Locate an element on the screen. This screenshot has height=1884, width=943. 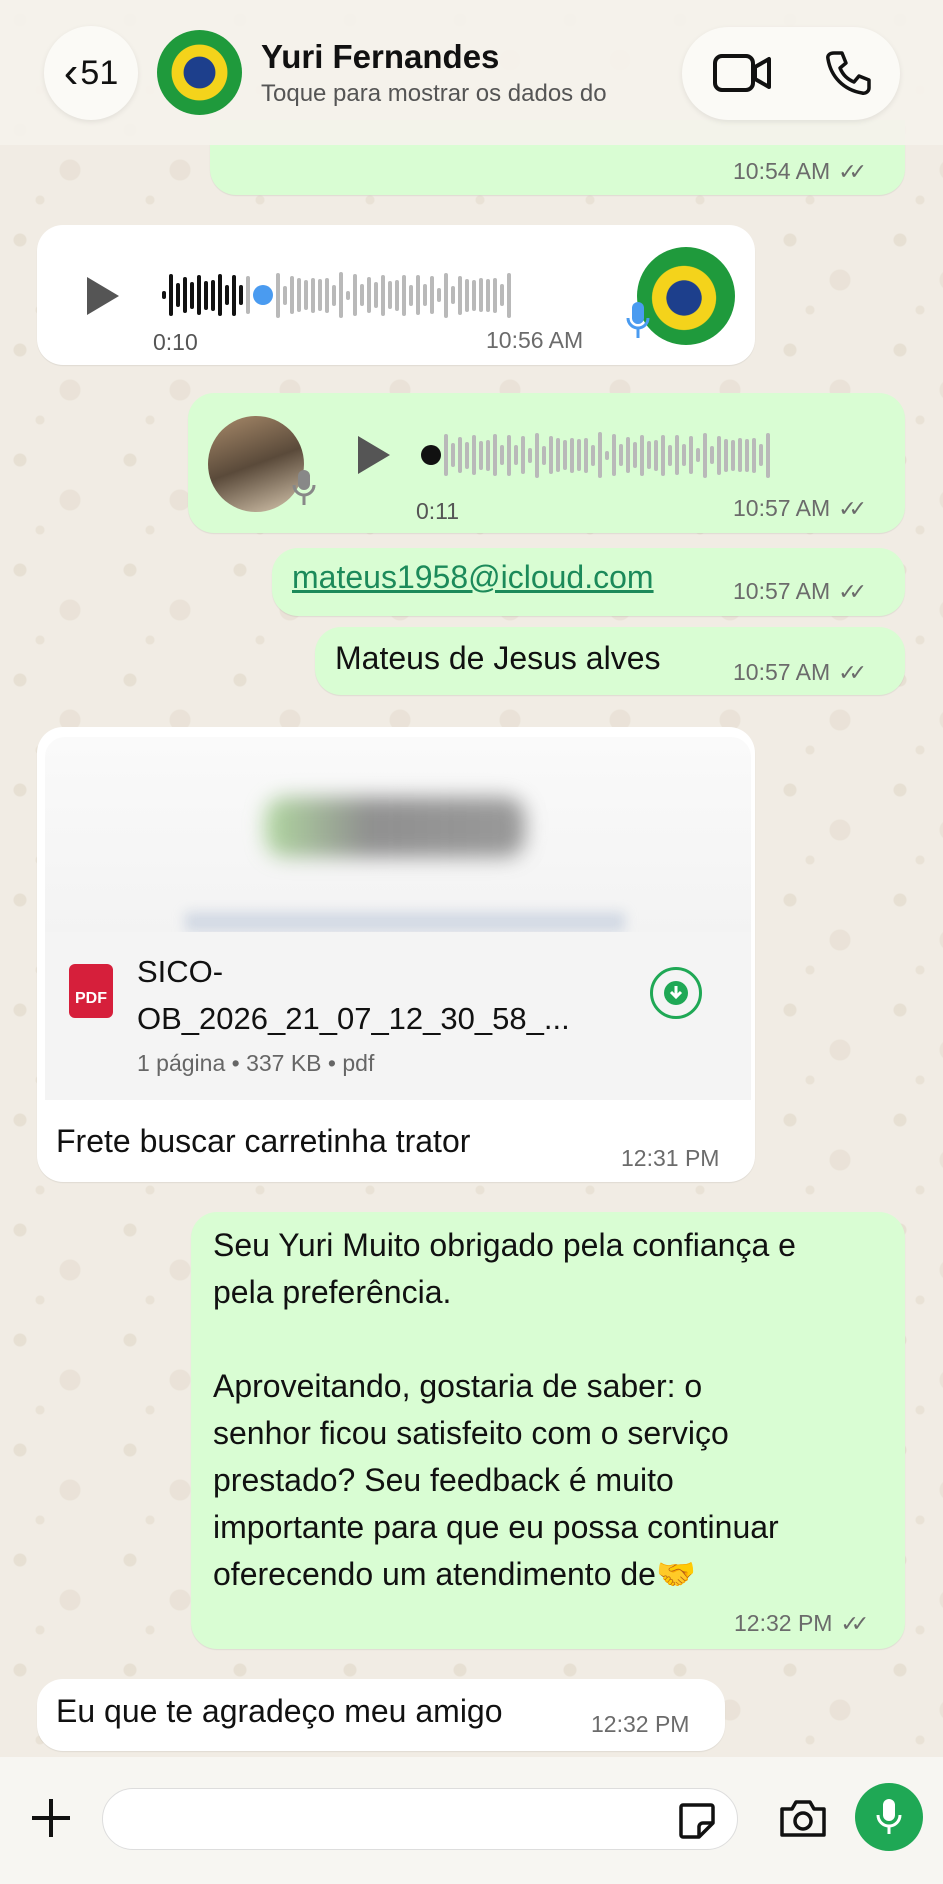
message-line: senhor ficou satisfeito com o serviço is located at coordinates (471, 1433).